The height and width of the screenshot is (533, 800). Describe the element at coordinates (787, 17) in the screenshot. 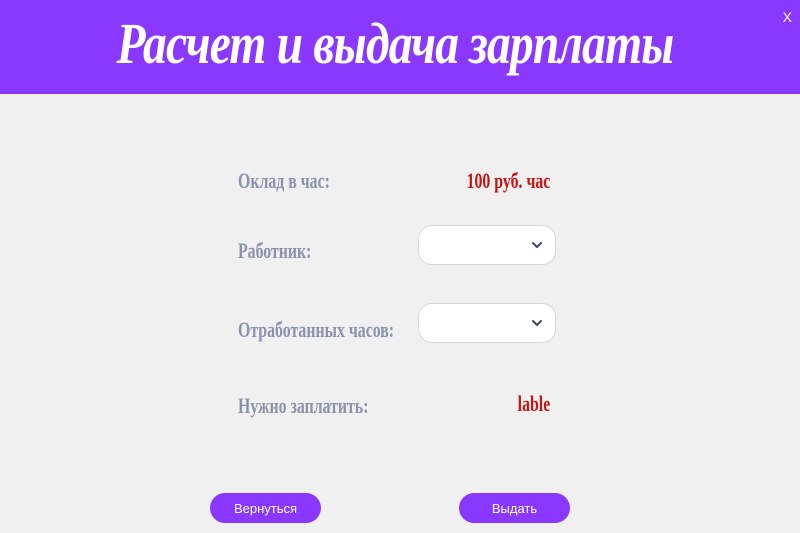

I see `close-button: X` at that location.